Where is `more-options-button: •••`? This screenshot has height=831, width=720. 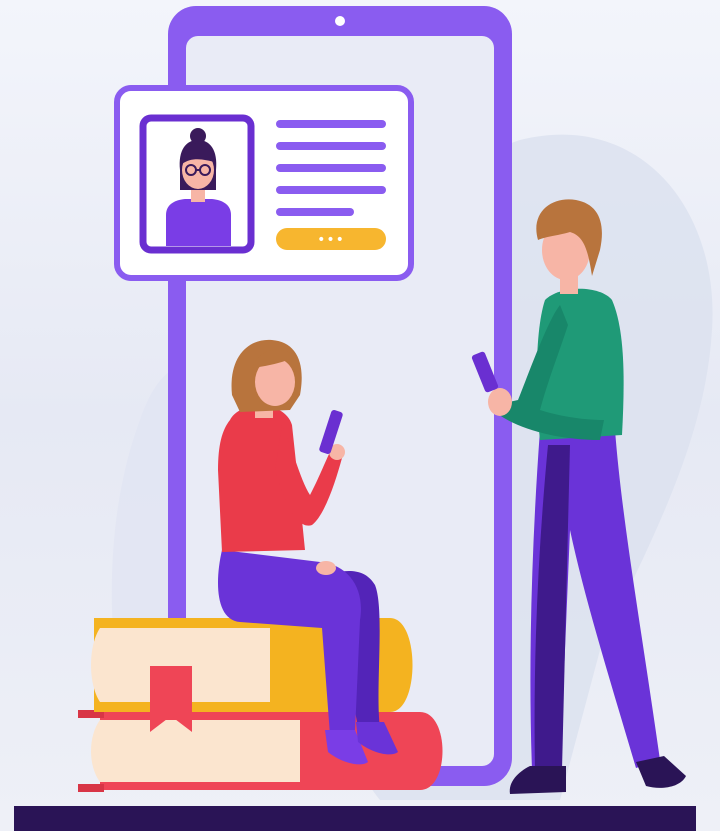
more-options-button: ••• is located at coordinates (331, 239).